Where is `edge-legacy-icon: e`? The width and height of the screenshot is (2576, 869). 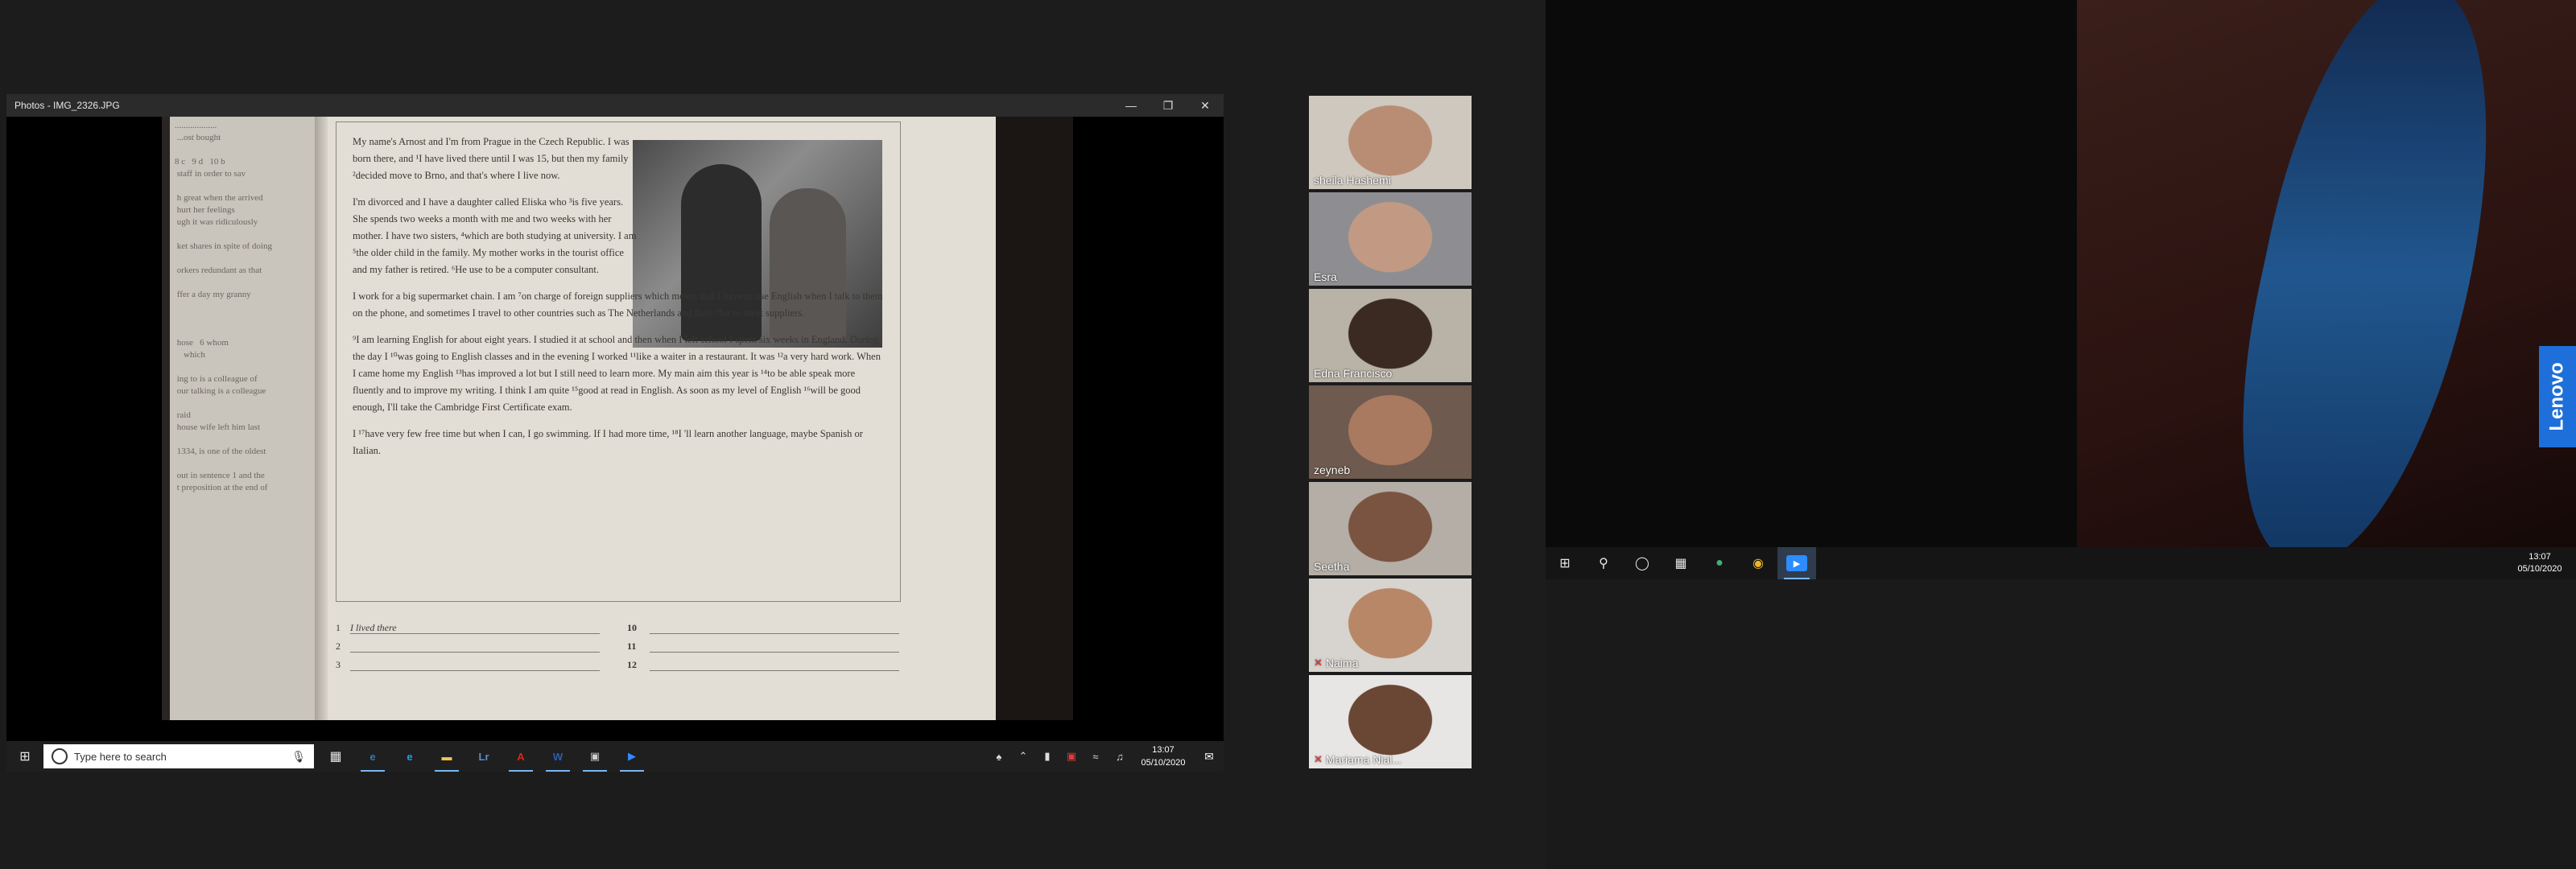
edge-legacy-icon: e is located at coordinates (372, 756).